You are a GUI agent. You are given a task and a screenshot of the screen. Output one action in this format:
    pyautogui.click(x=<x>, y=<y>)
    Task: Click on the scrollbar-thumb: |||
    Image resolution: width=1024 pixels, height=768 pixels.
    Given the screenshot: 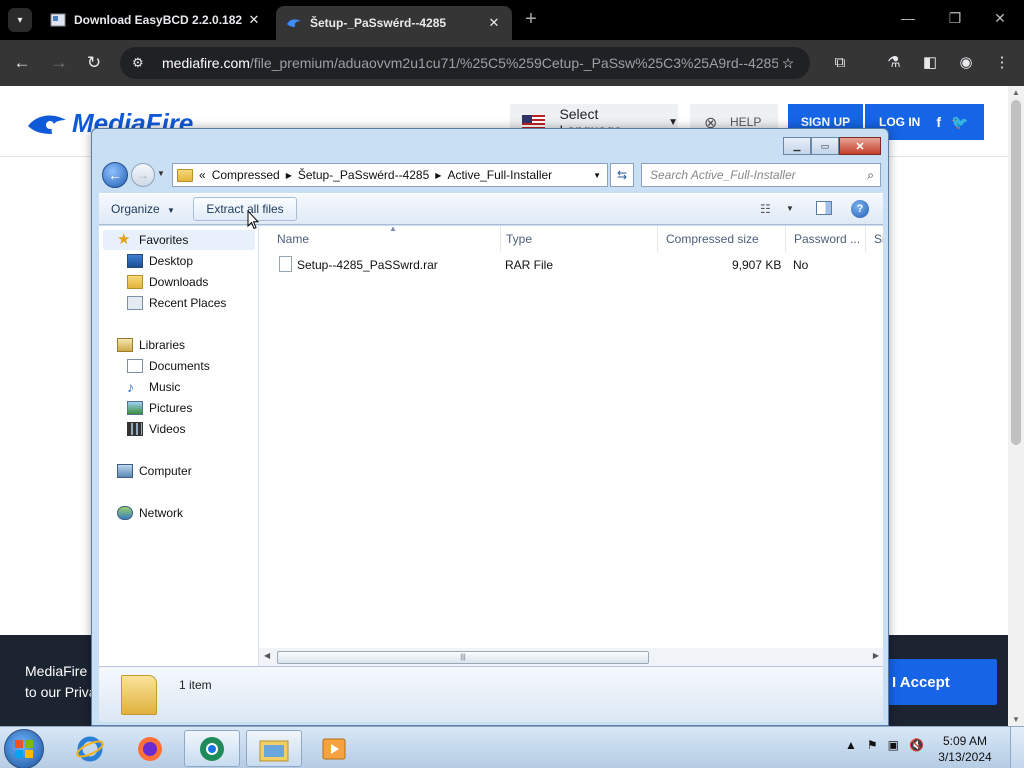 What is the action you would take?
    pyautogui.click(x=463, y=657)
    